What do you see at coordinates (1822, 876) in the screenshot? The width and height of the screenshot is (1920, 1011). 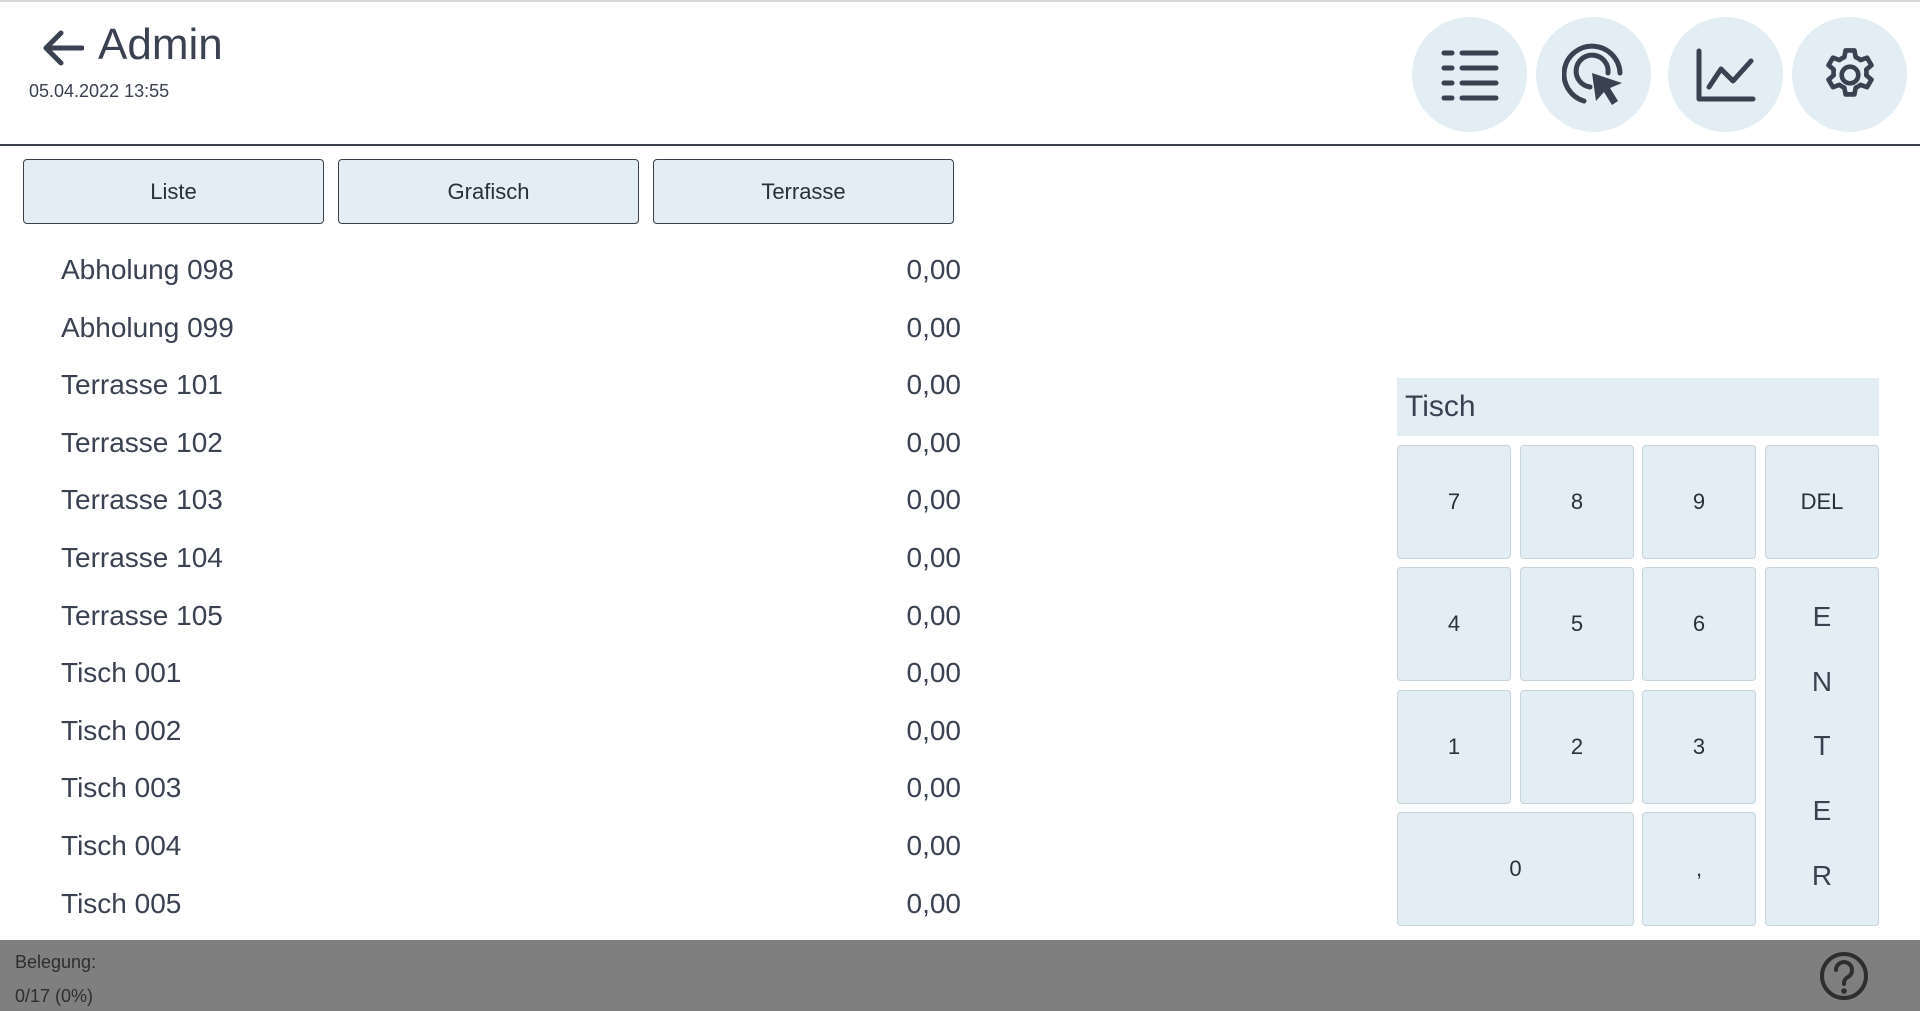 I see `enter-letter: R` at bounding box center [1822, 876].